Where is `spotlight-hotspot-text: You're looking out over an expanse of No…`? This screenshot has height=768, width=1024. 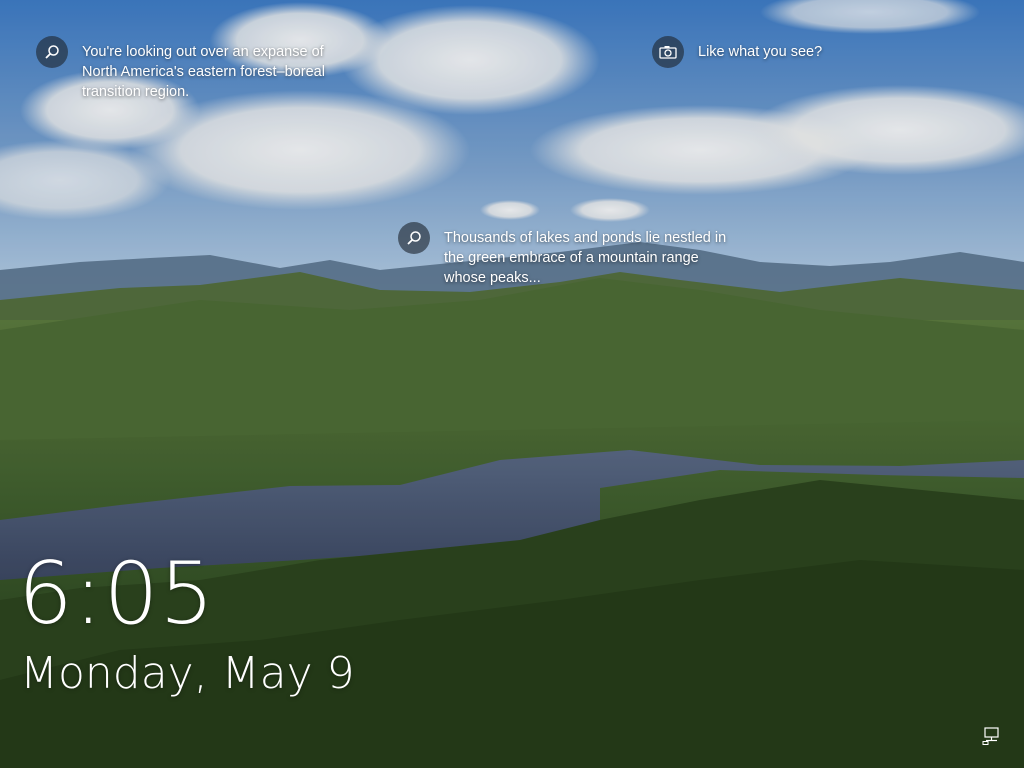
spotlight-hotspot-text: You're looking out over an expanse of No… is located at coordinates (203, 72).